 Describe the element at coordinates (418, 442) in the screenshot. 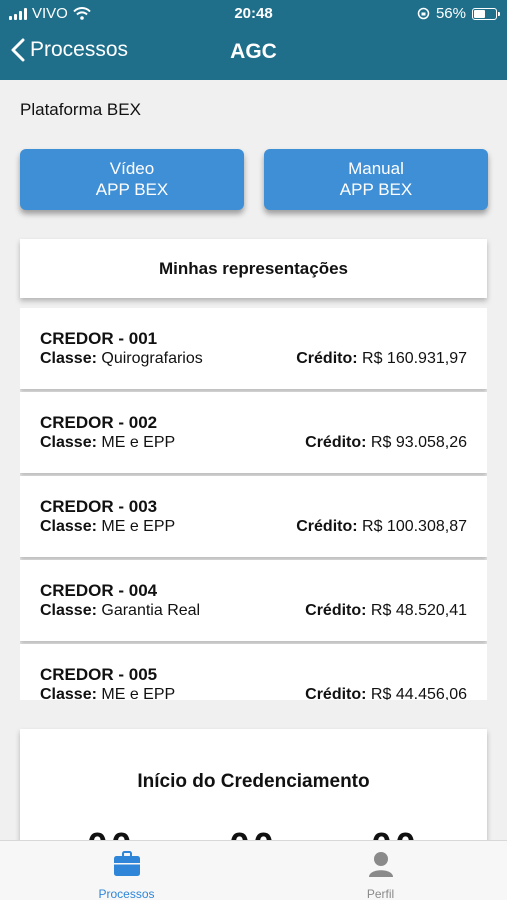

I see `credito-value: R$ 93.058,26` at that location.